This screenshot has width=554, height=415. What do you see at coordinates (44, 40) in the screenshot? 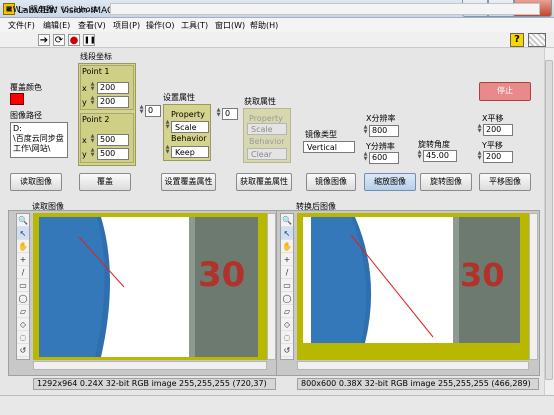
I see `run-icon: ➔` at bounding box center [44, 40].